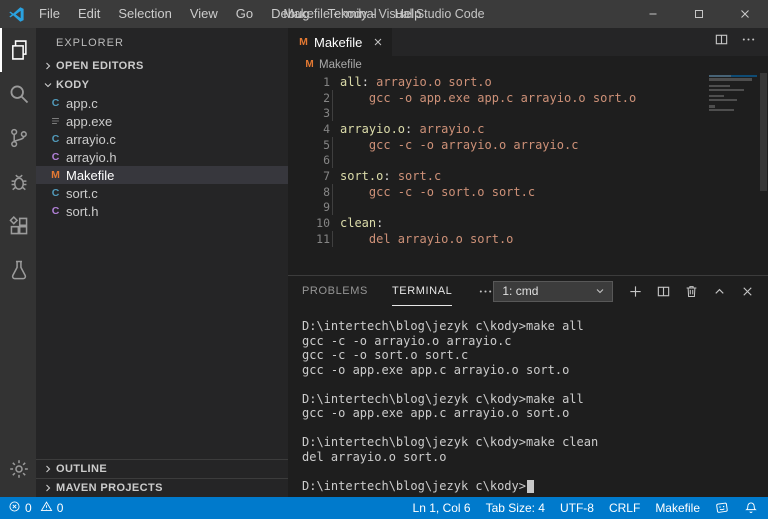 Image resolution: width=768 pixels, height=519 pixels. What do you see at coordinates (162, 193) in the screenshot?
I see `file-item-sort.c: Csort.c` at bounding box center [162, 193].